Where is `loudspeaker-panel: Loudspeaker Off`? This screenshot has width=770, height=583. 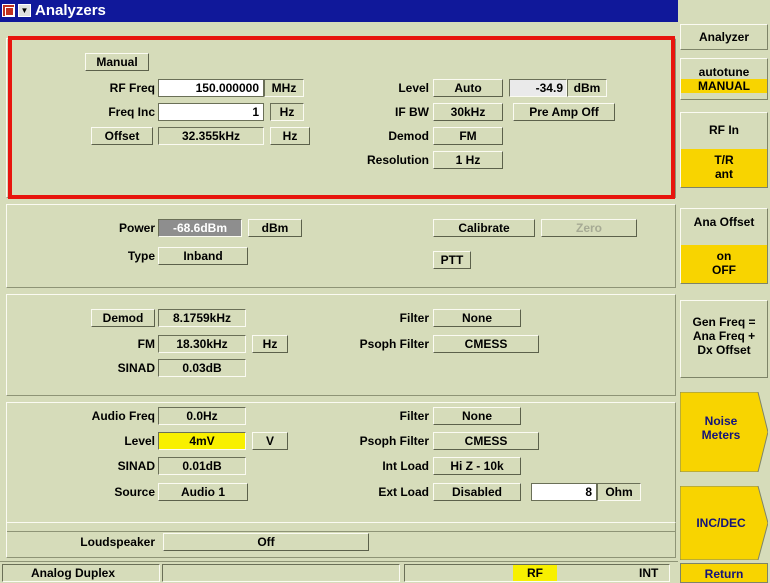 loudspeaker-panel: Loudspeaker Off is located at coordinates (341, 540).